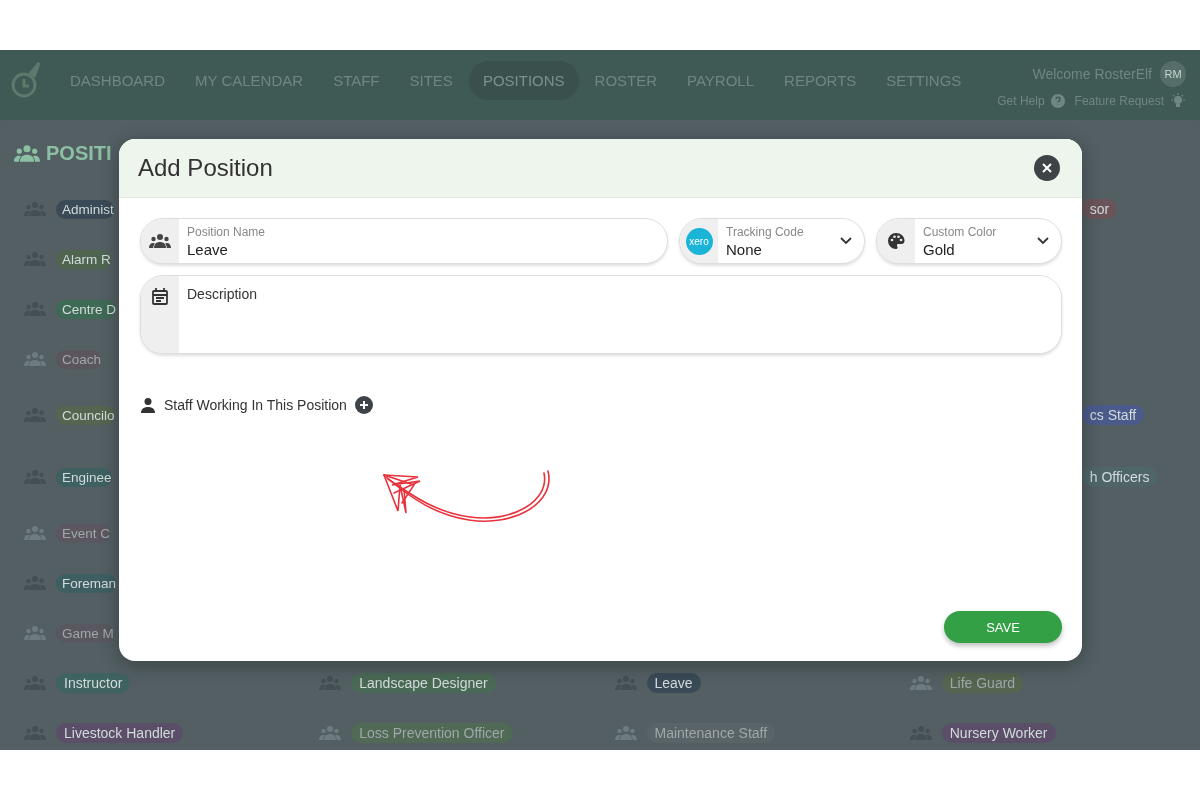  What do you see at coordinates (86, 309) in the screenshot?
I see `position-tag: Centre D` at bounding box center [86, 309].